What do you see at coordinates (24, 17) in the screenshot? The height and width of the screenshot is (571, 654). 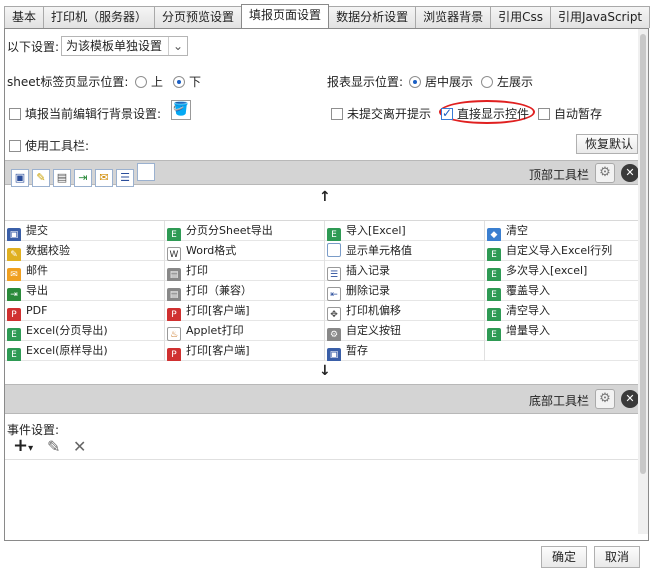 I see `tab-basic: 基本` at bounding box center [24, 17].